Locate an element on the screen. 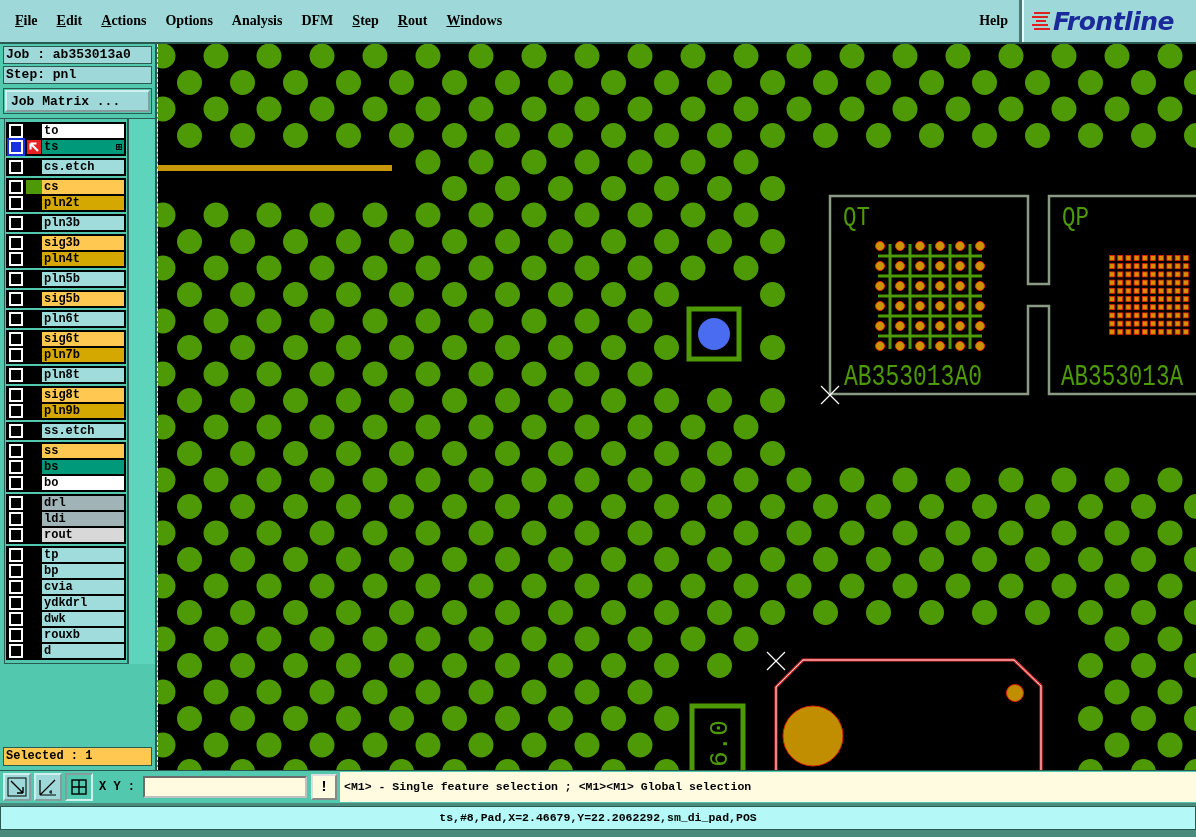 The image size is (1196, 837). label-frame is located at coordinates (717, 736).